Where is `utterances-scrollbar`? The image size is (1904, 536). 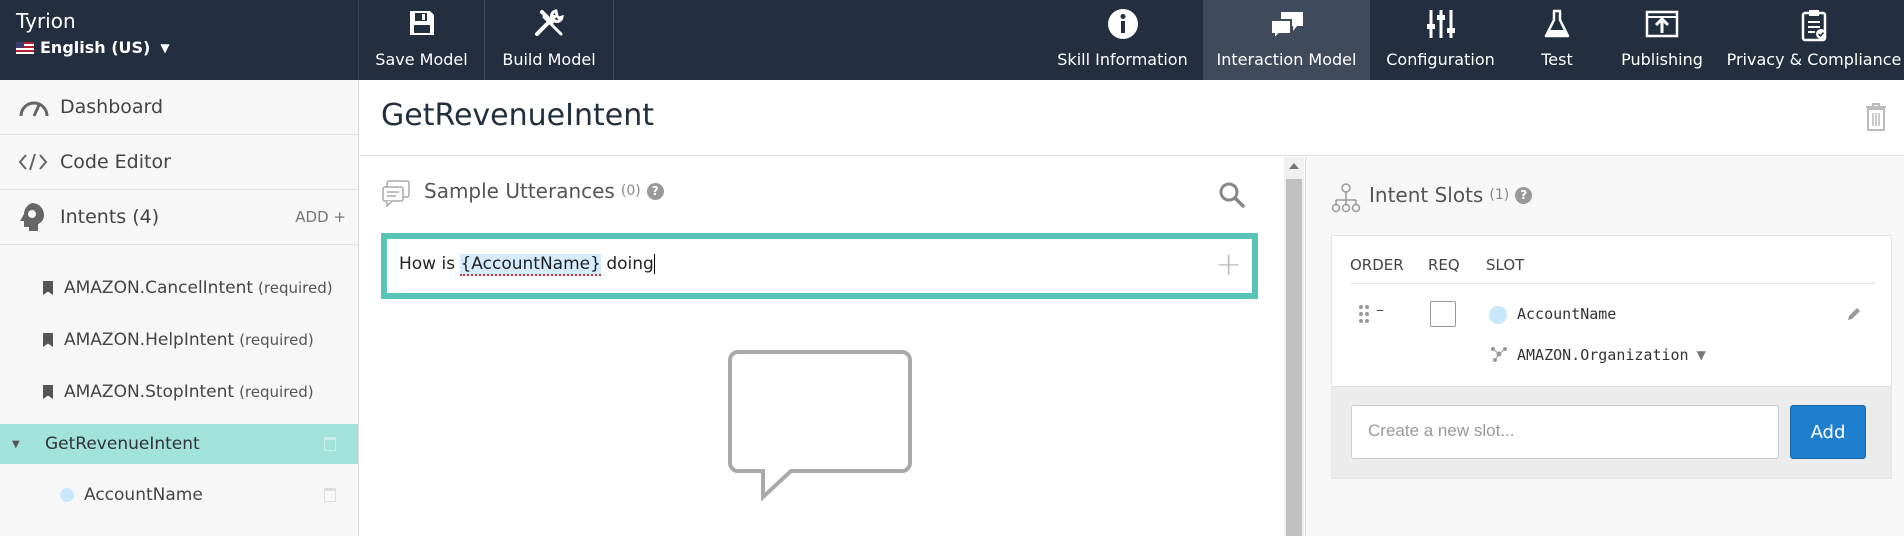
utterances-scrollbar is located at coordinates (1294, 346).